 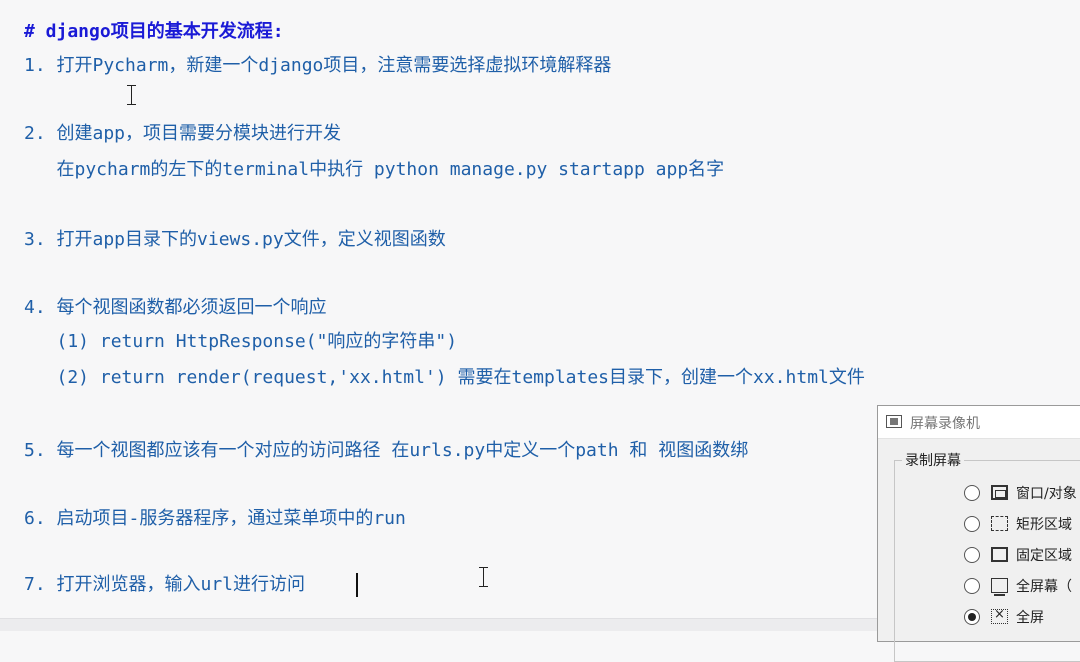 What do you see at coordinates (933, 460) in the screenshot?
I see `record-screen-group-label: 录制屏幕` at bounding box center [933, 460].